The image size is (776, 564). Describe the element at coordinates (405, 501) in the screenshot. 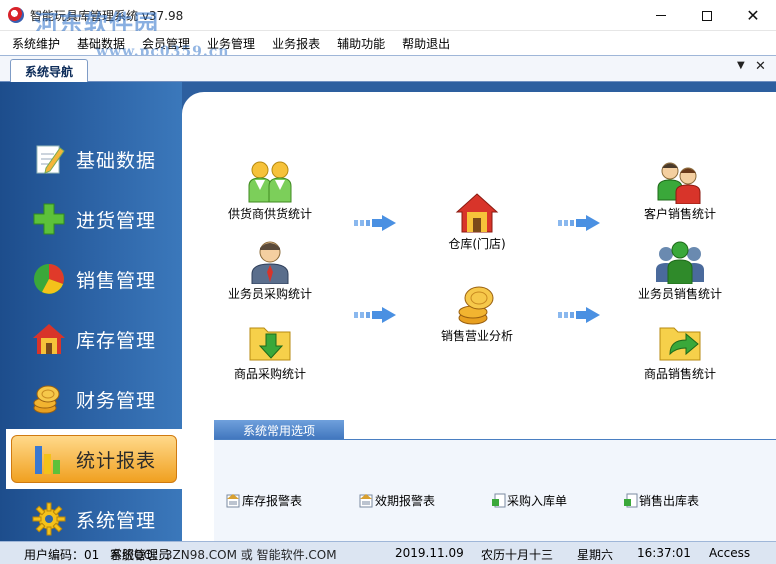

I see `expiry-alert-report-label: 效期报警表` at that location.